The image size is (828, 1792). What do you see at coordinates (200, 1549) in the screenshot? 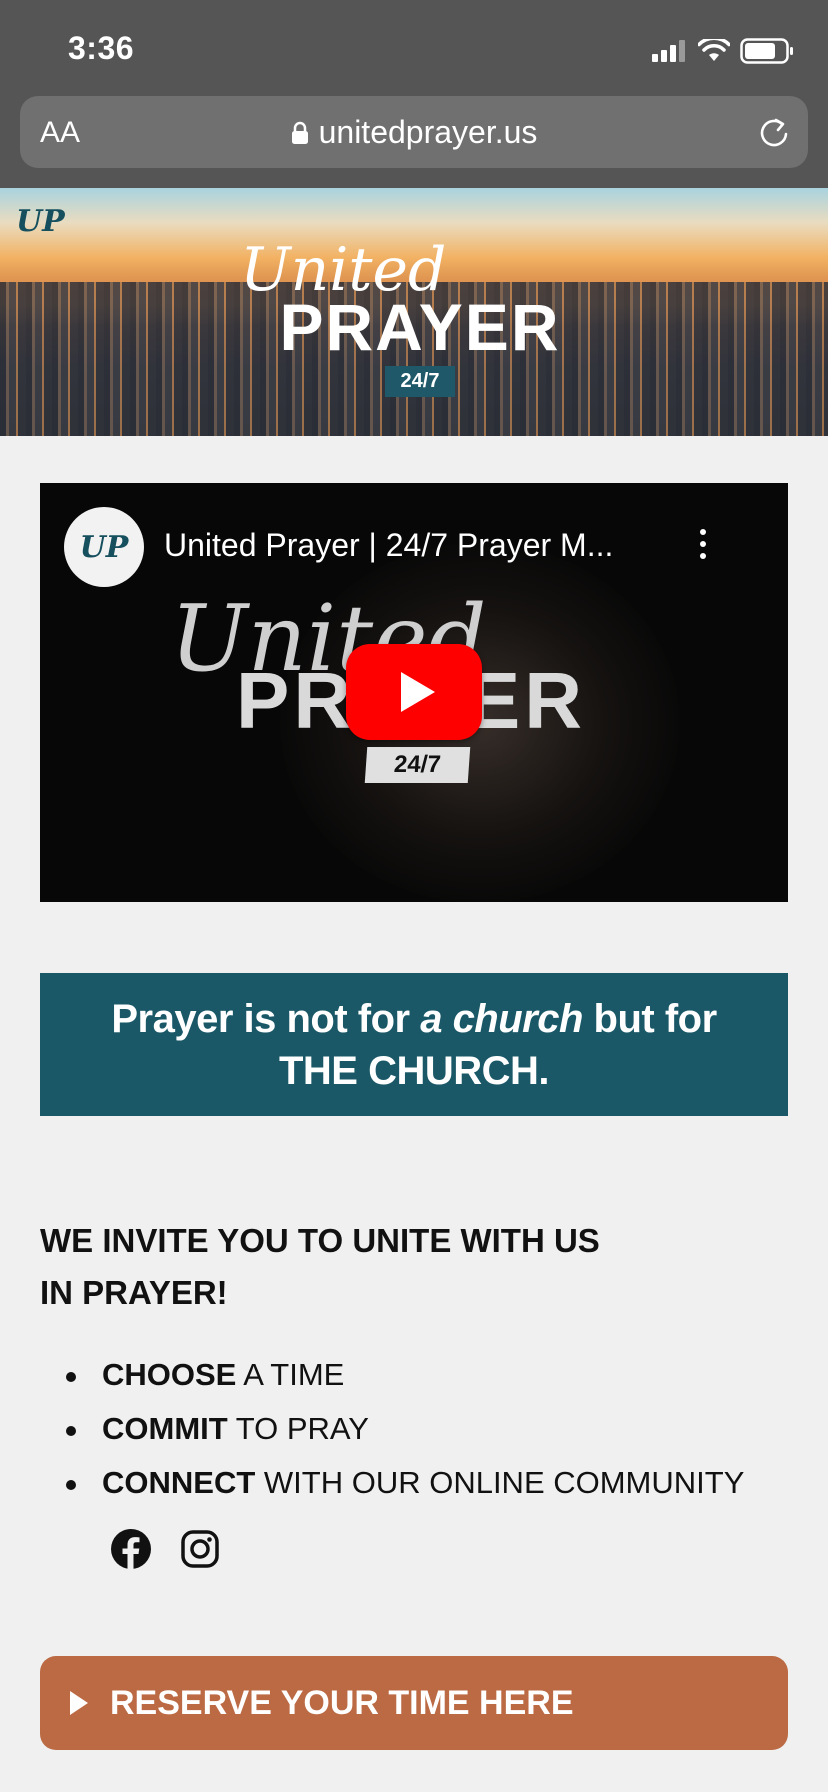
I see `instagram-icon` at bounding box center [200, 1549].